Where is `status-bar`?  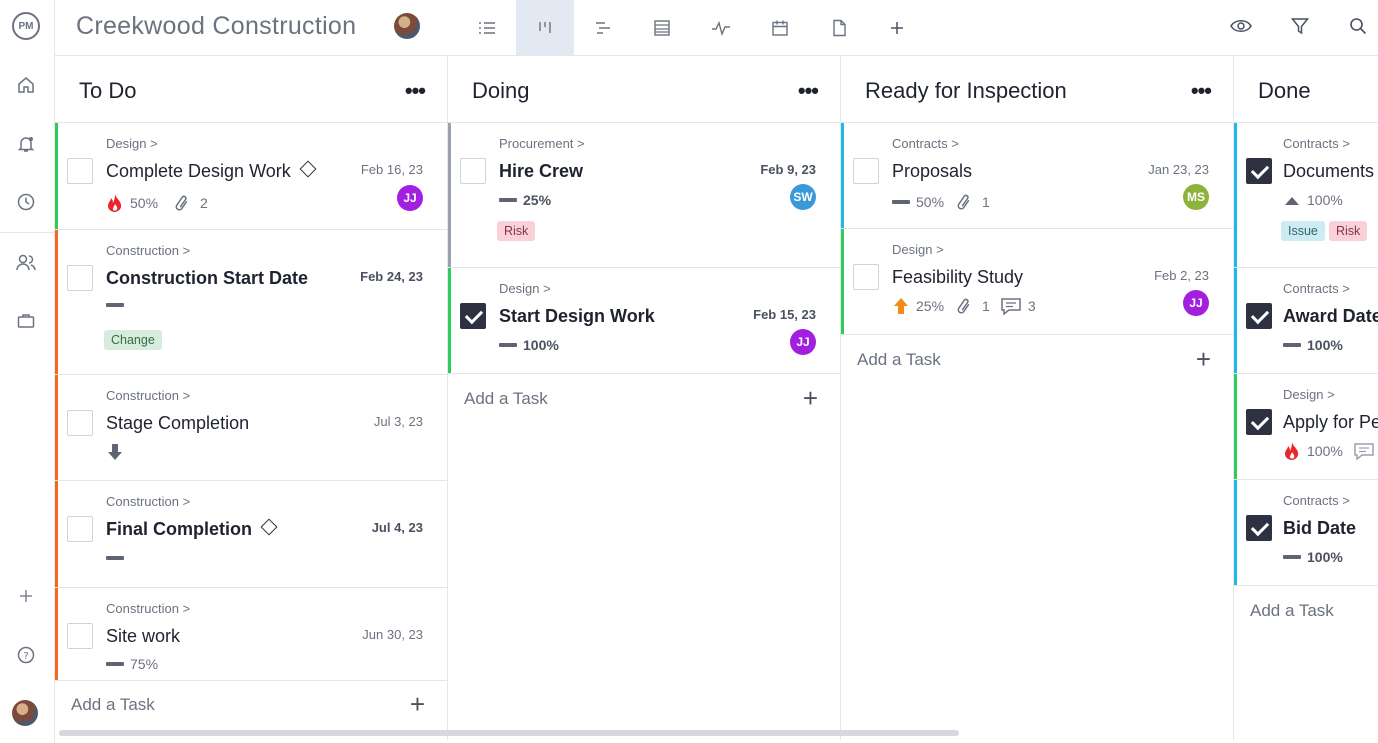 status-bar is located at coordinates (56, 302).